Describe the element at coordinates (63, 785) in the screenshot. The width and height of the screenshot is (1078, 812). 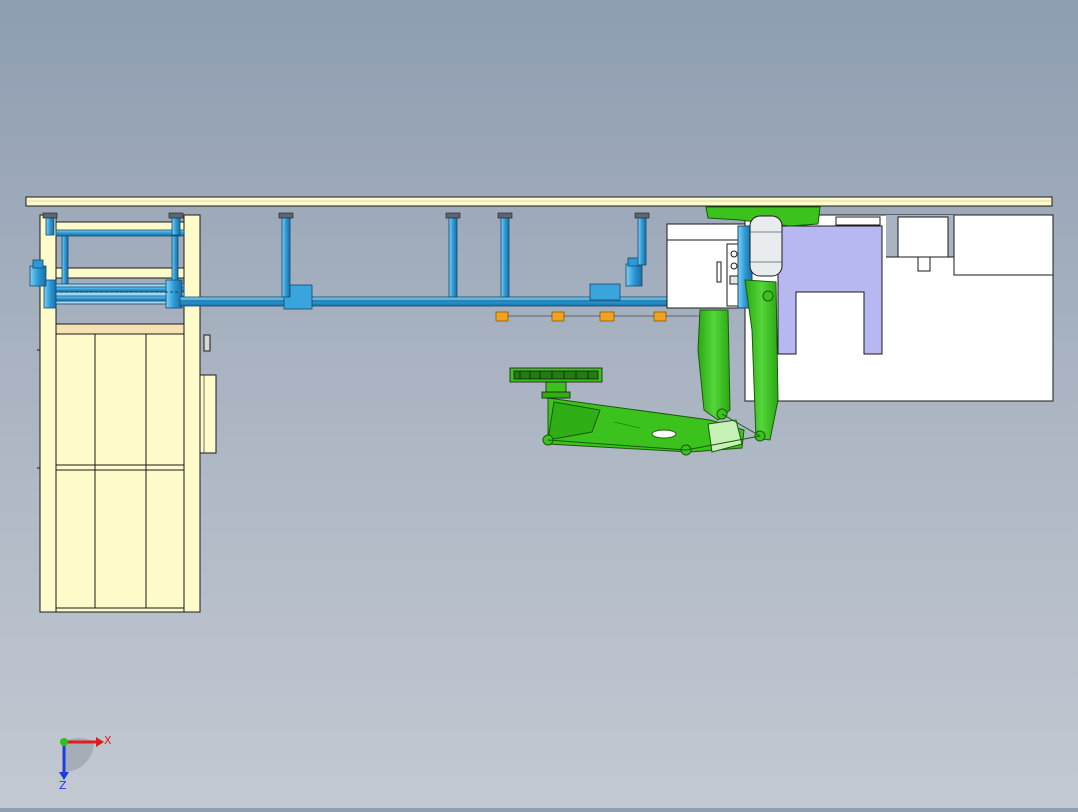
I see `z-axis-label: Z` at that location.